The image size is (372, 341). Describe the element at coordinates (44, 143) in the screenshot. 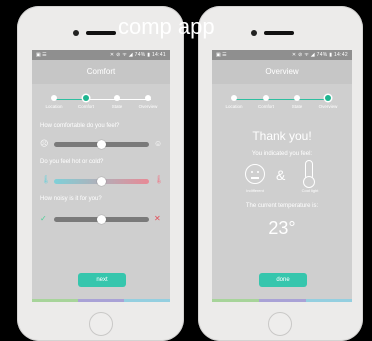

I see `sad-face-icon: ☹` at that location.